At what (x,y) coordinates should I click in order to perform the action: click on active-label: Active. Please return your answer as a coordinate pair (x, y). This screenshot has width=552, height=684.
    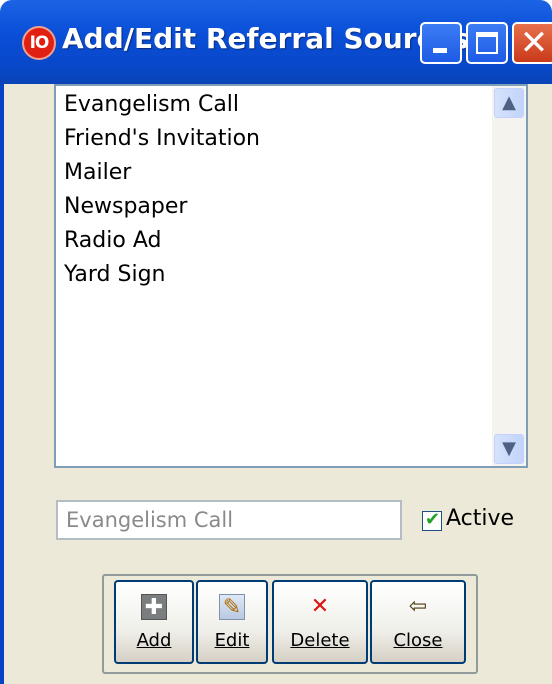
    Looking at the image, I should click on (480, 518).